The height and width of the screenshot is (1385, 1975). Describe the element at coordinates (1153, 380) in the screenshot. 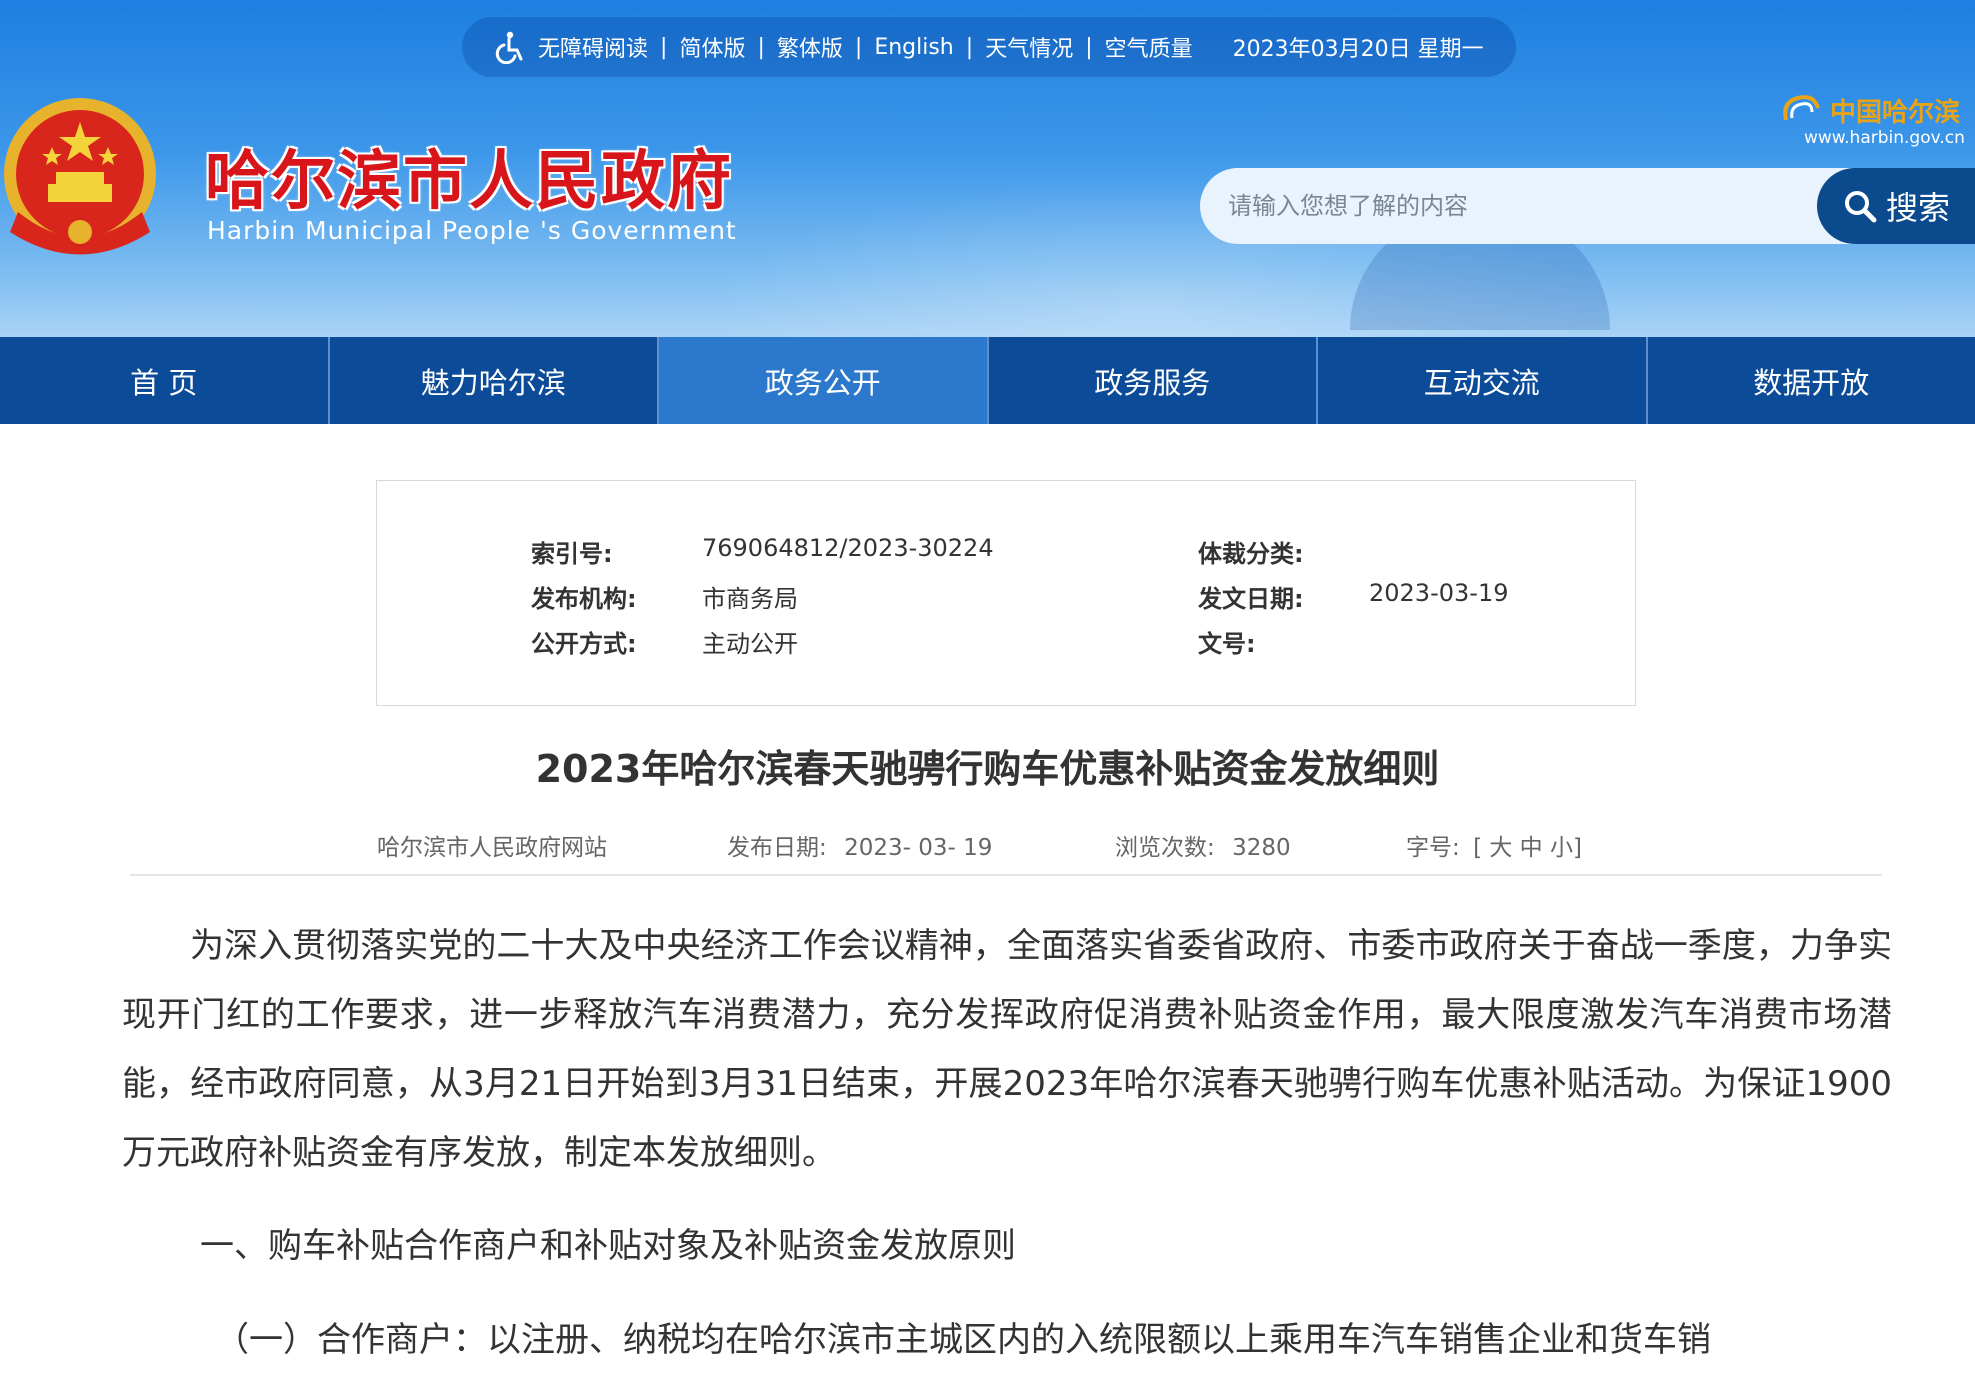

I see `nav-item-gov-services: 政务服务` at that location.